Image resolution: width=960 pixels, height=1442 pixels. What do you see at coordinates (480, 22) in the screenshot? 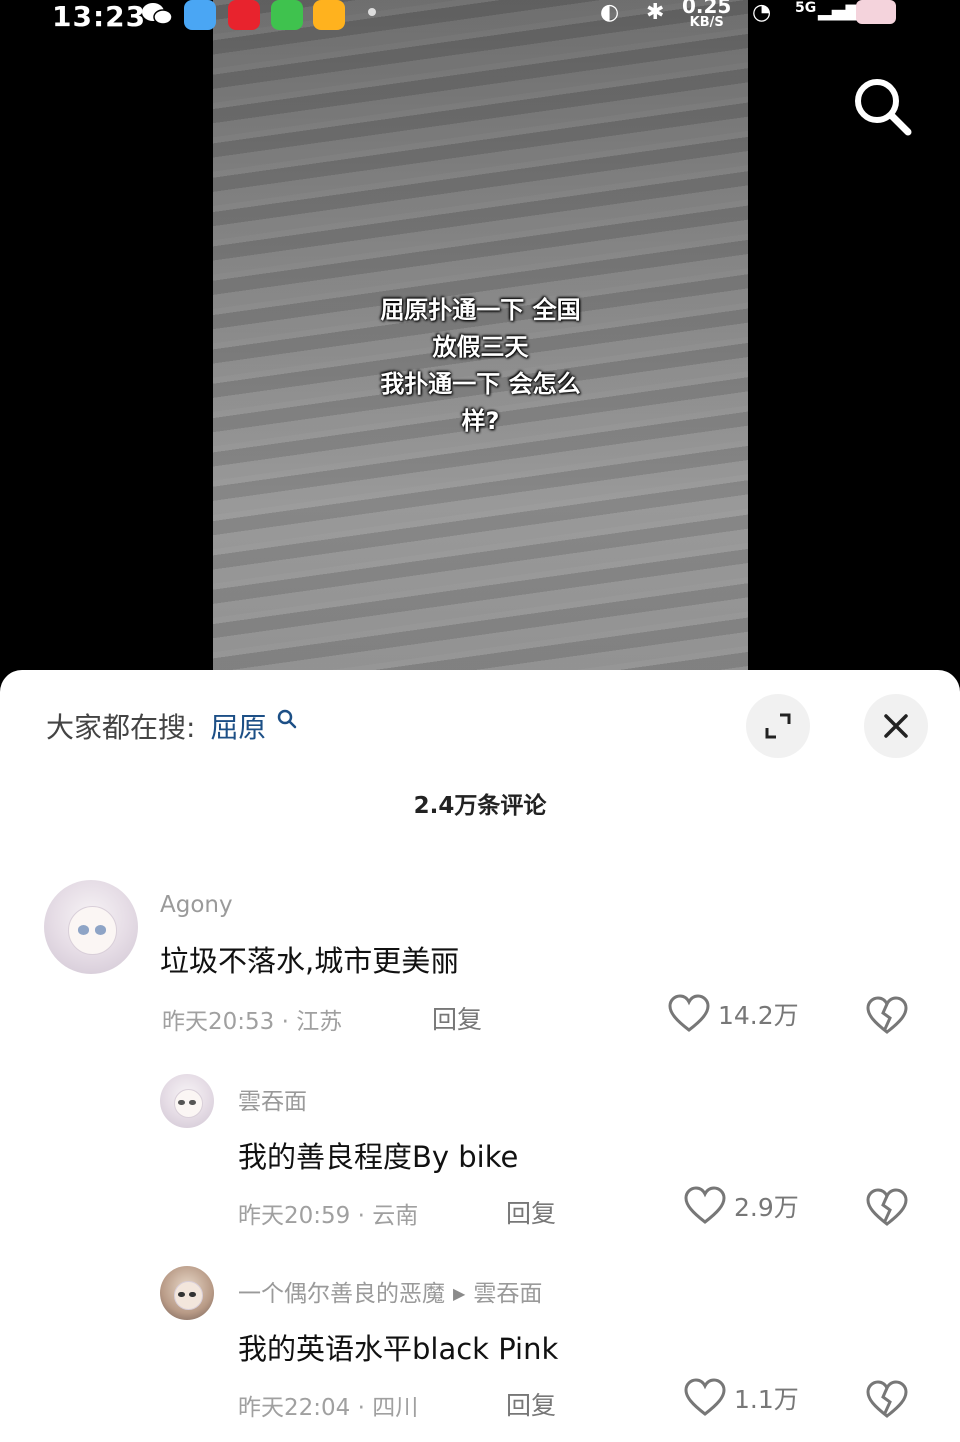
I see `status-bar: 13:23 ◐ ✱ 0.25 KB/S ◔ 5G ▂▄▆` at bounding box center [480, 22].